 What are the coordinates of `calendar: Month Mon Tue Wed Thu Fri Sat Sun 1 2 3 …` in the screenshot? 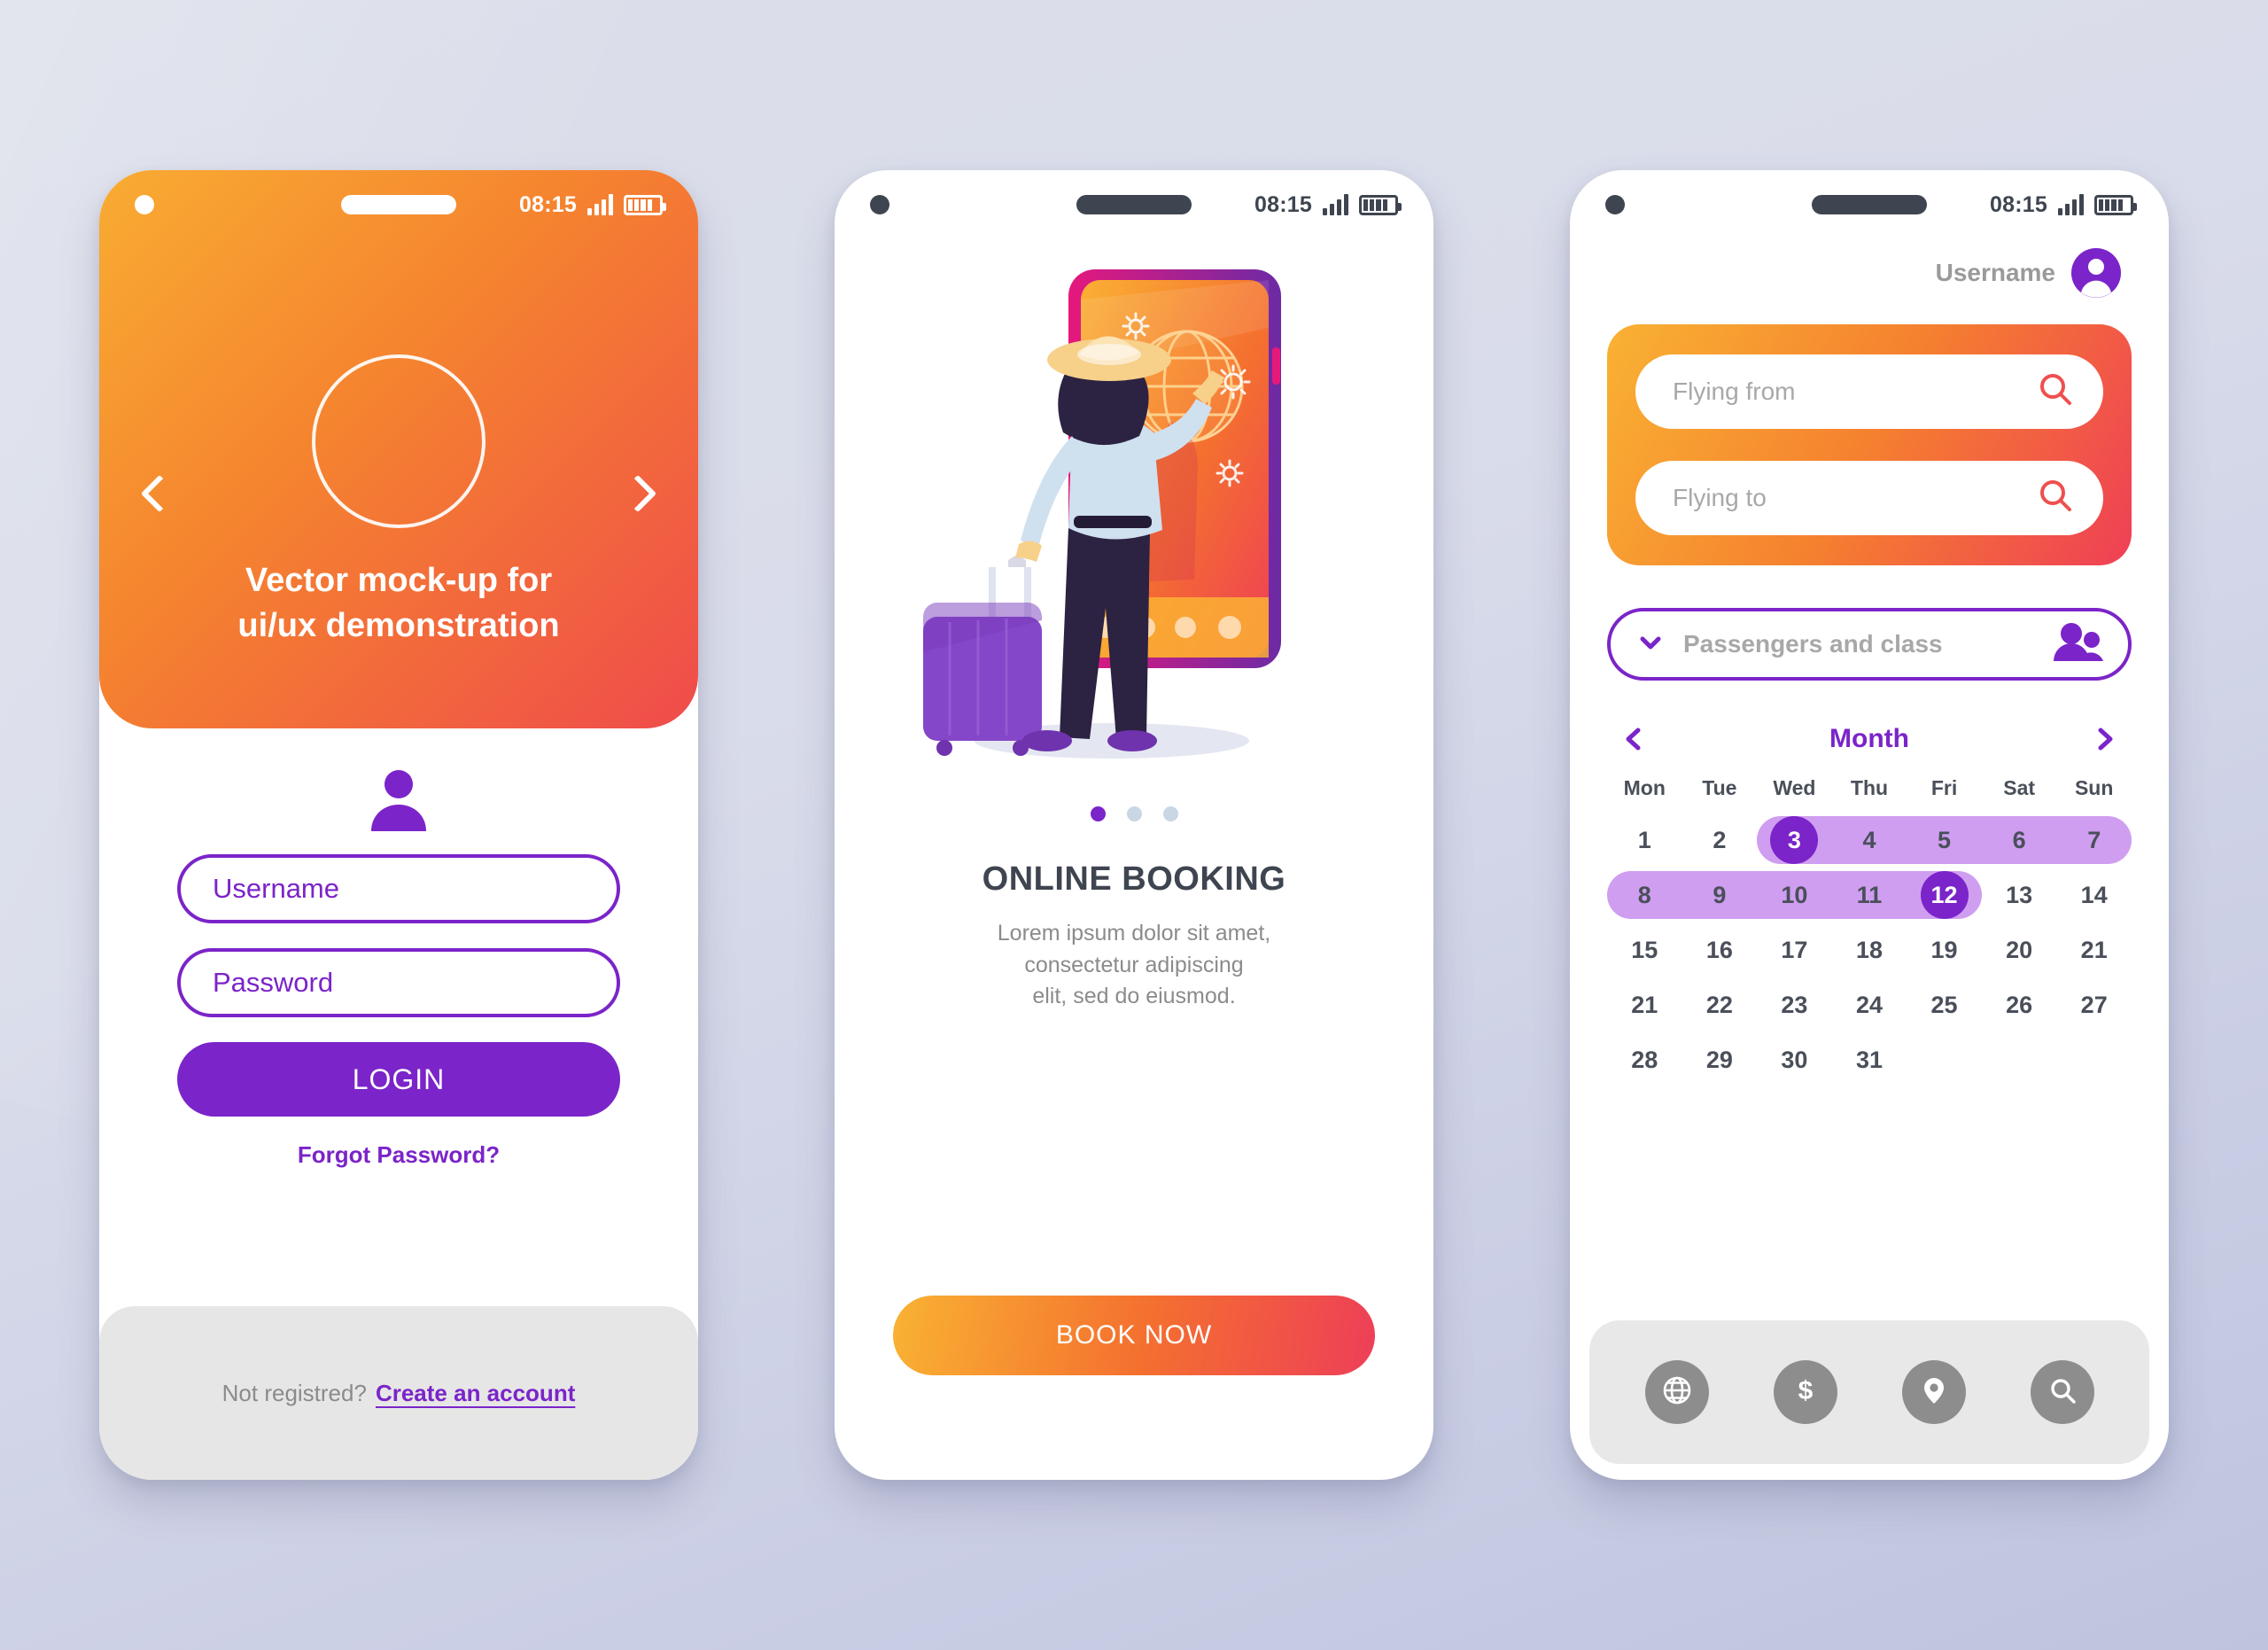 It's located at (1870, 899).